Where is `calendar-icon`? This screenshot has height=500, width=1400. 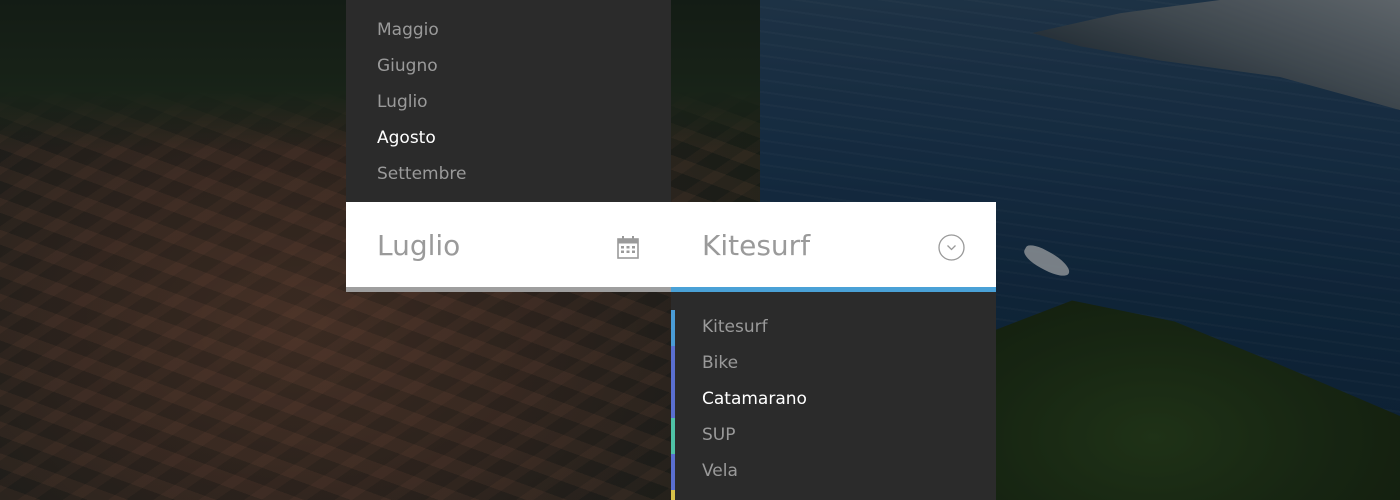
calendar-icon is located at coordinates (628, 247).